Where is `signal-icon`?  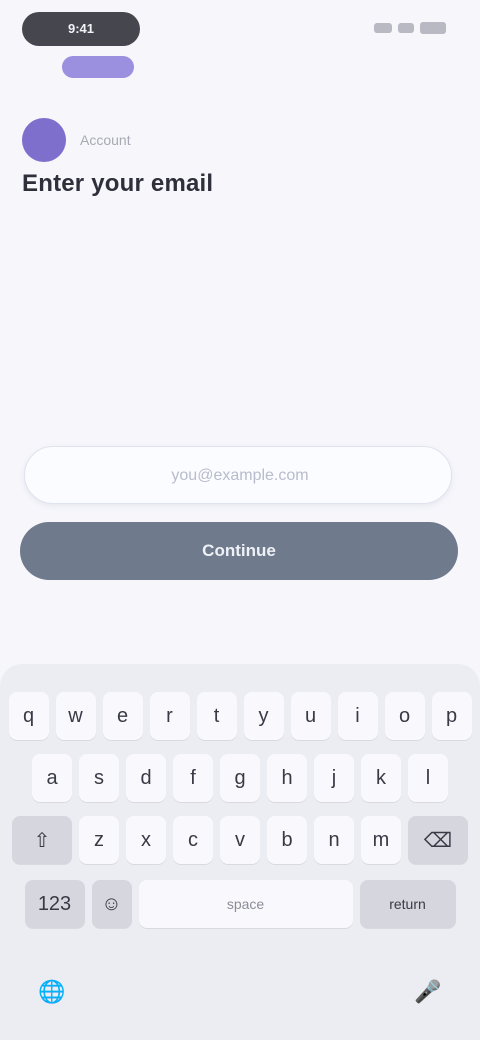
signal-icon is located at coordinates (383, 28).